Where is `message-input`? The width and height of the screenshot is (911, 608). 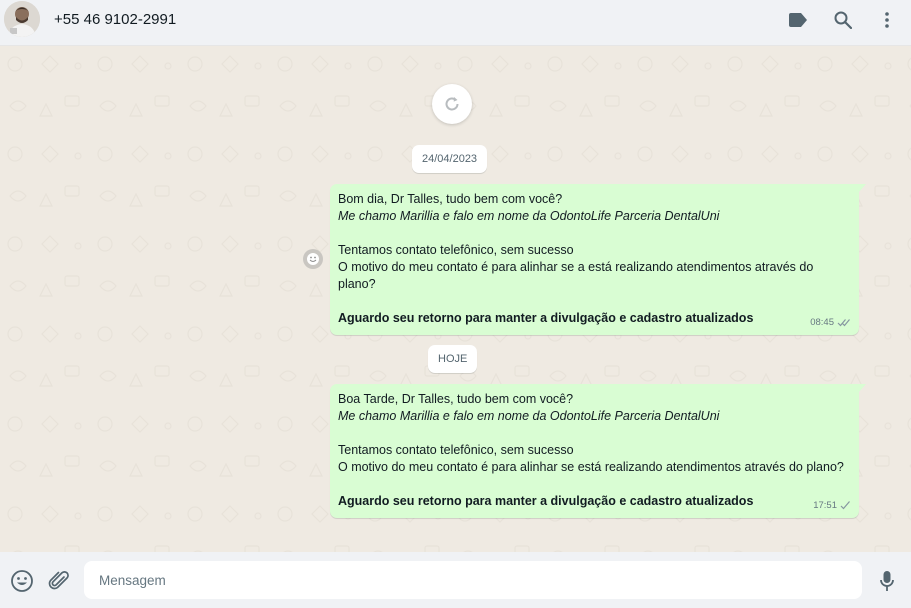 message-input is located at coordinates (473, 580).